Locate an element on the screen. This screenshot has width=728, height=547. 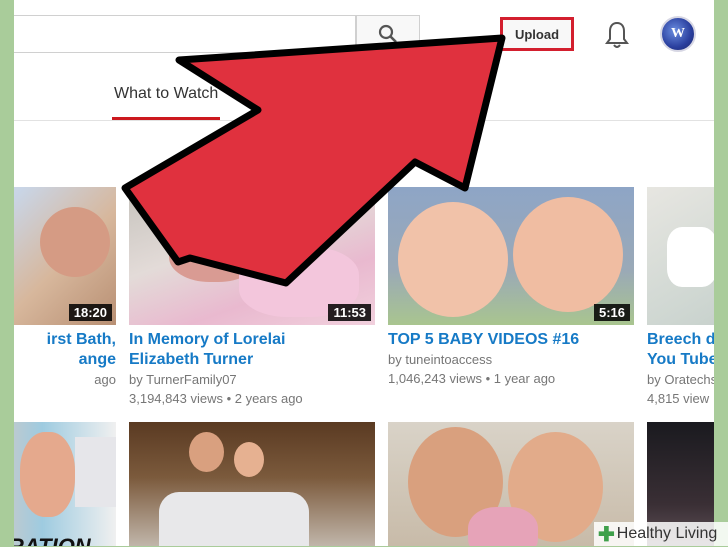
video-thumbnail: 5:16 is located at coordinates (511, 256).